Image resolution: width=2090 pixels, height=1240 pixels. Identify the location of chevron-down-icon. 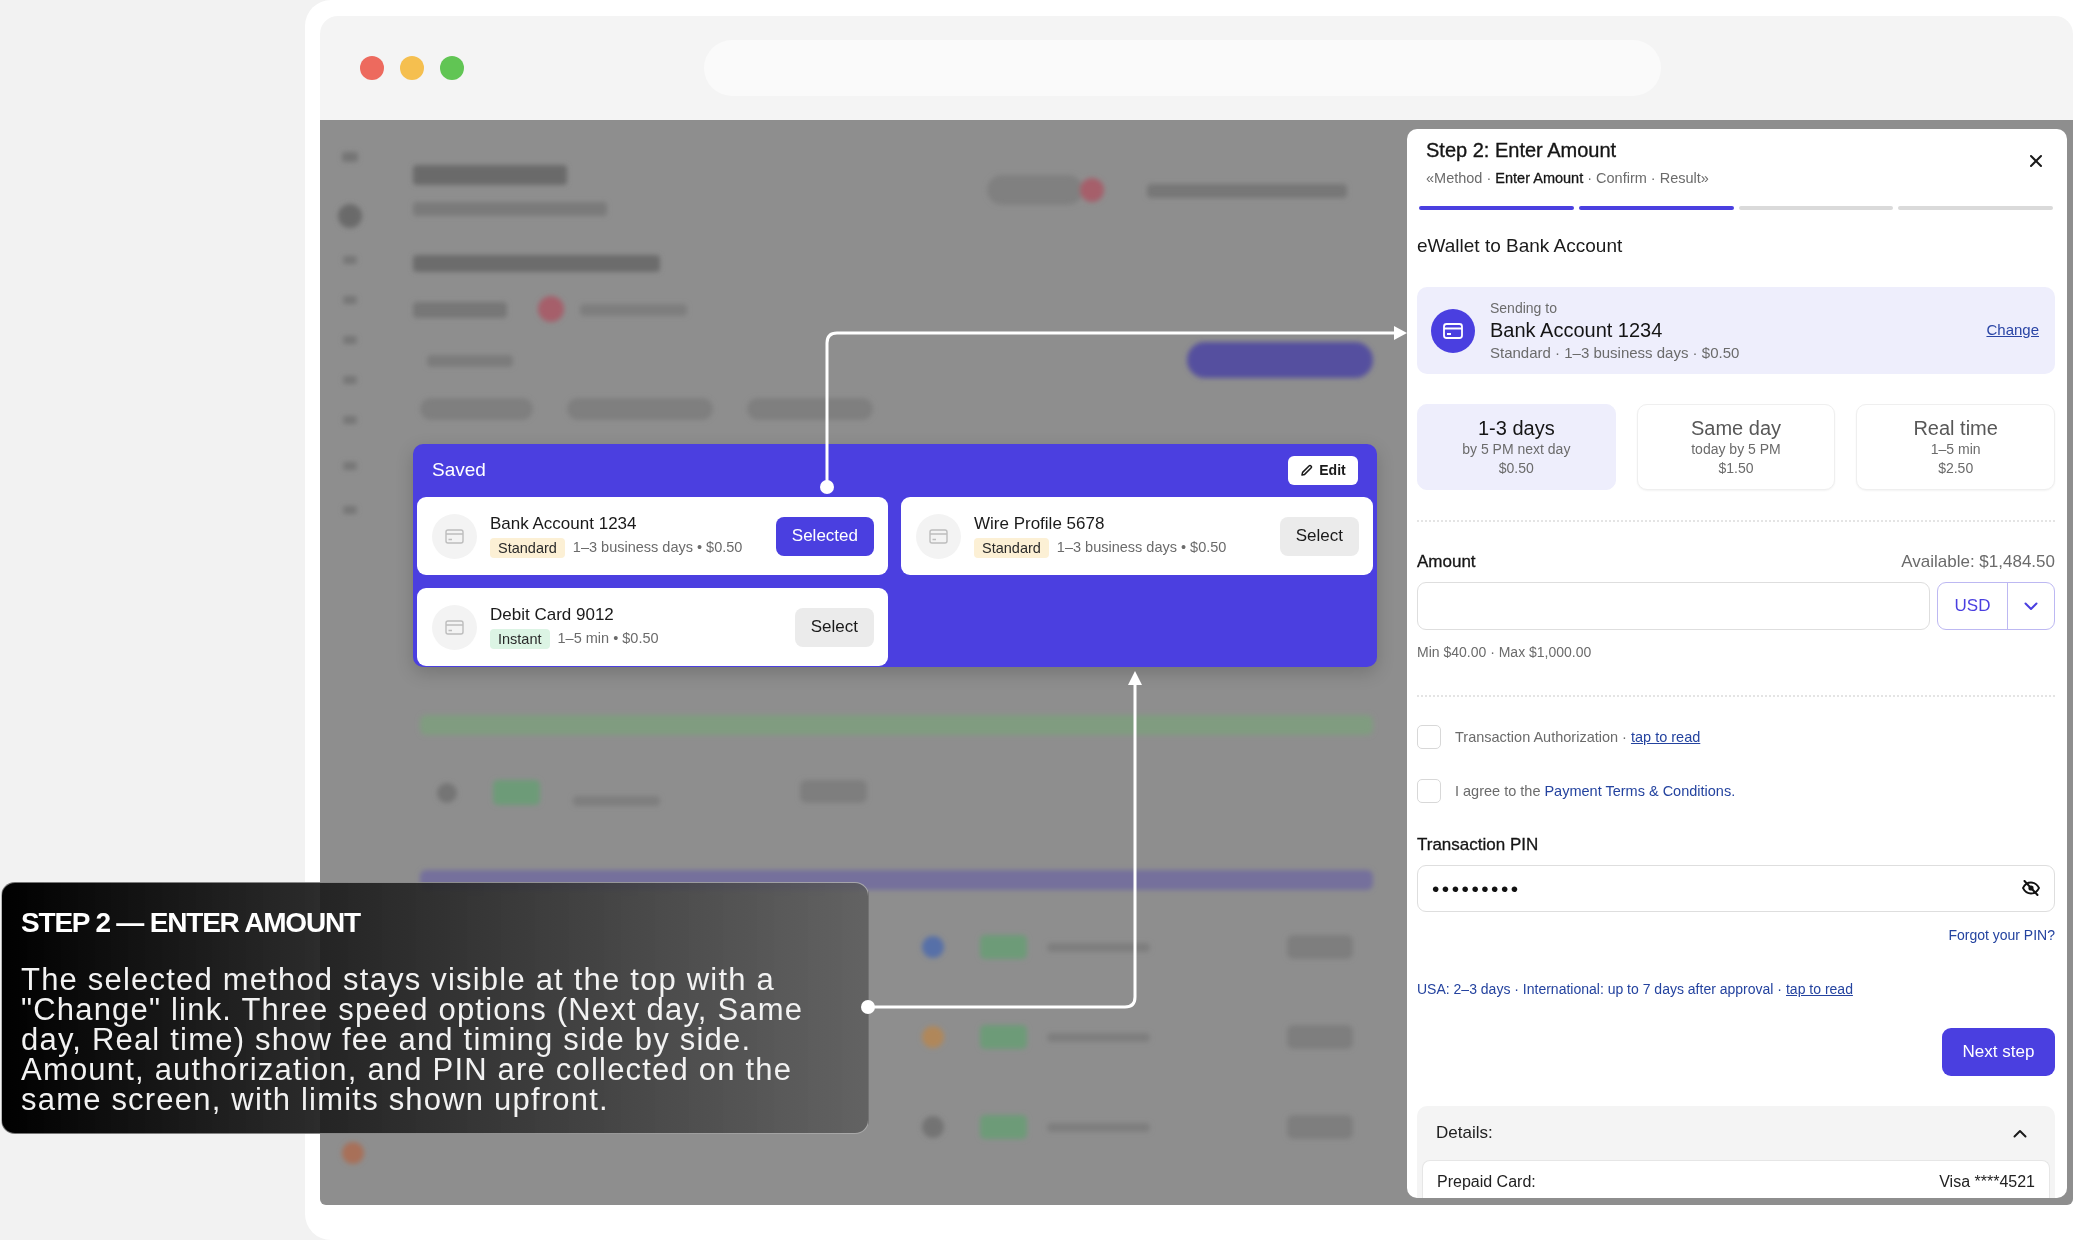
(2031, 606).